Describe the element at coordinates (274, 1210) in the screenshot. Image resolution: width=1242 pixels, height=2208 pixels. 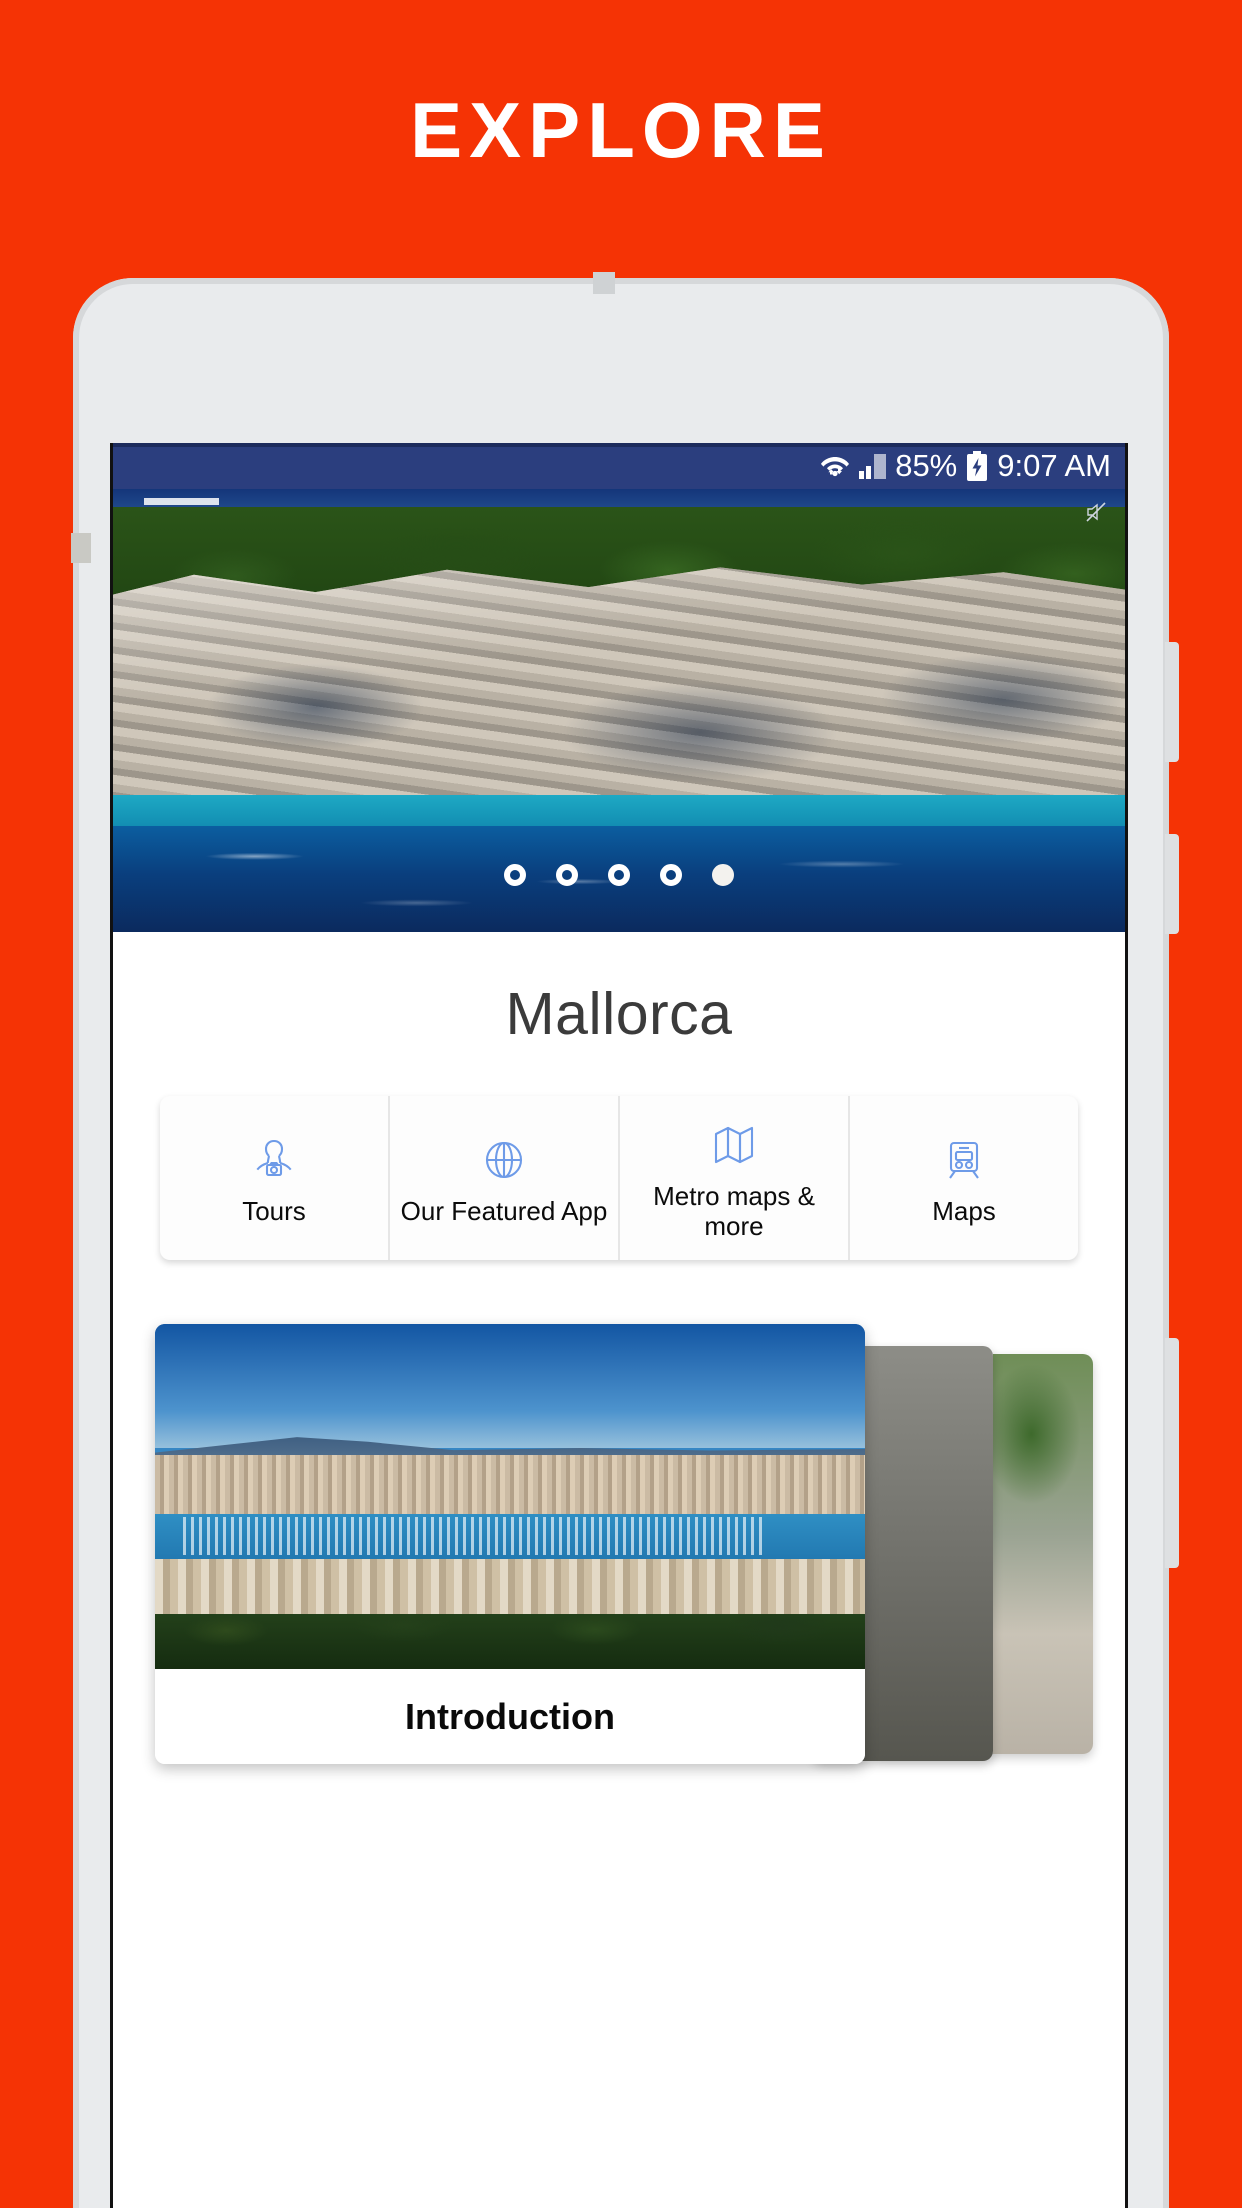
I see `tile-label: Tours` at that location.